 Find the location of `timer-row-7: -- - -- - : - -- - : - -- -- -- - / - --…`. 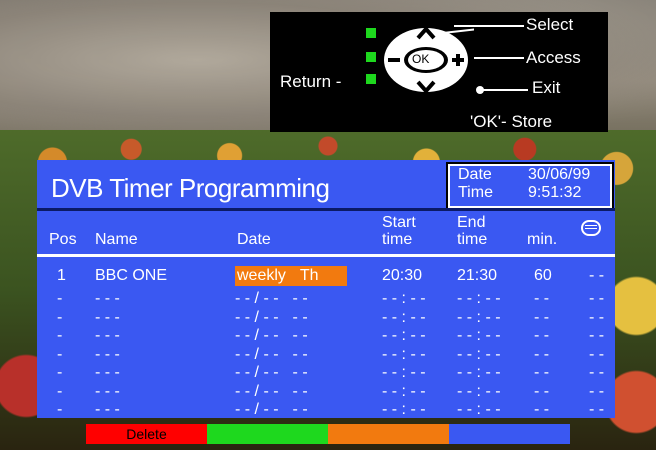

timer-row-7: -- - -- - : - -- - : - -- -- -- - / - --… is located at coordinates (326, 392).